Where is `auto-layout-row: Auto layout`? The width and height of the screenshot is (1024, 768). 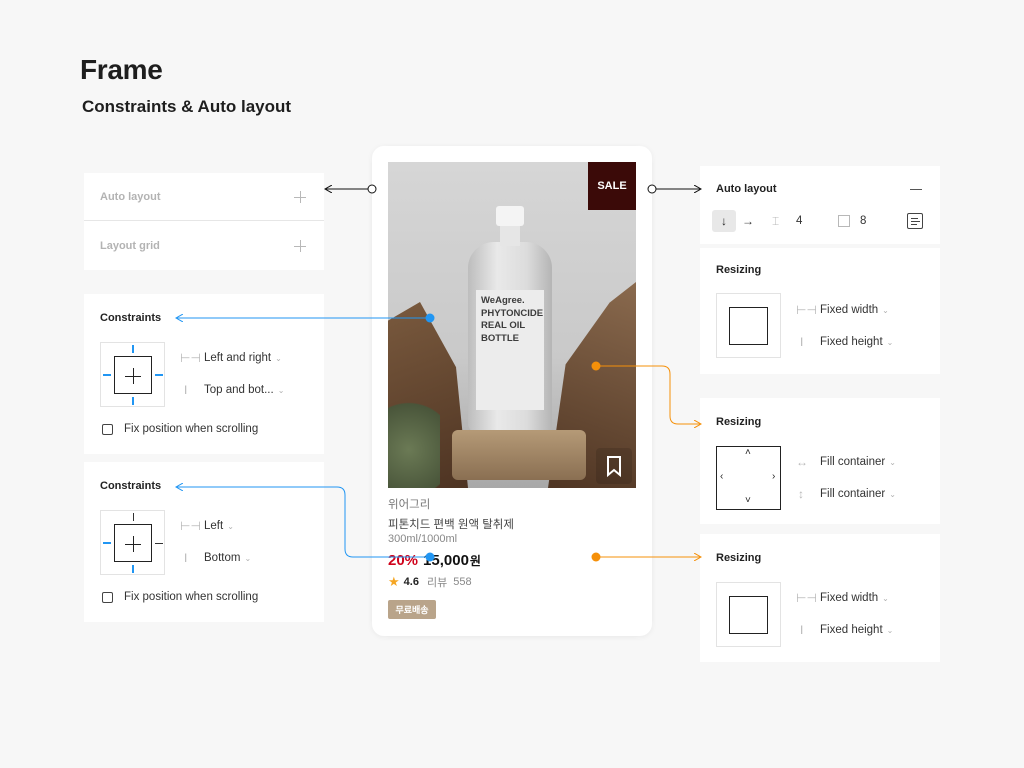
auto-layout-row: Auto layout is located at coordinates (204, 197).